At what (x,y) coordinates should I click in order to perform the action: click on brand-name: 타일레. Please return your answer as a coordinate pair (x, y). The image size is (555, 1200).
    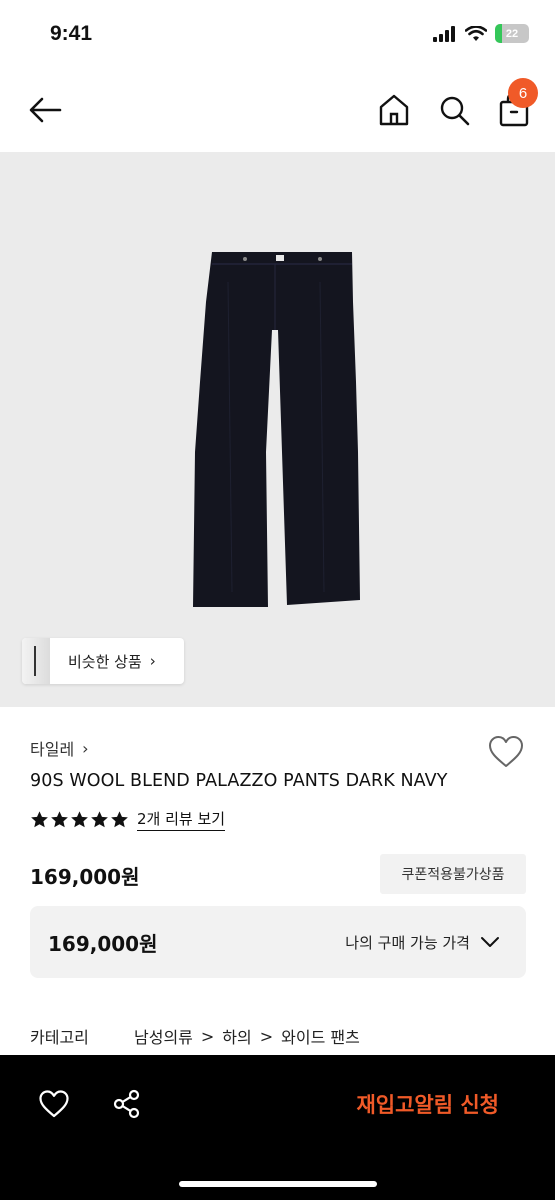
    Looking at the image, I should click on (52, 749).